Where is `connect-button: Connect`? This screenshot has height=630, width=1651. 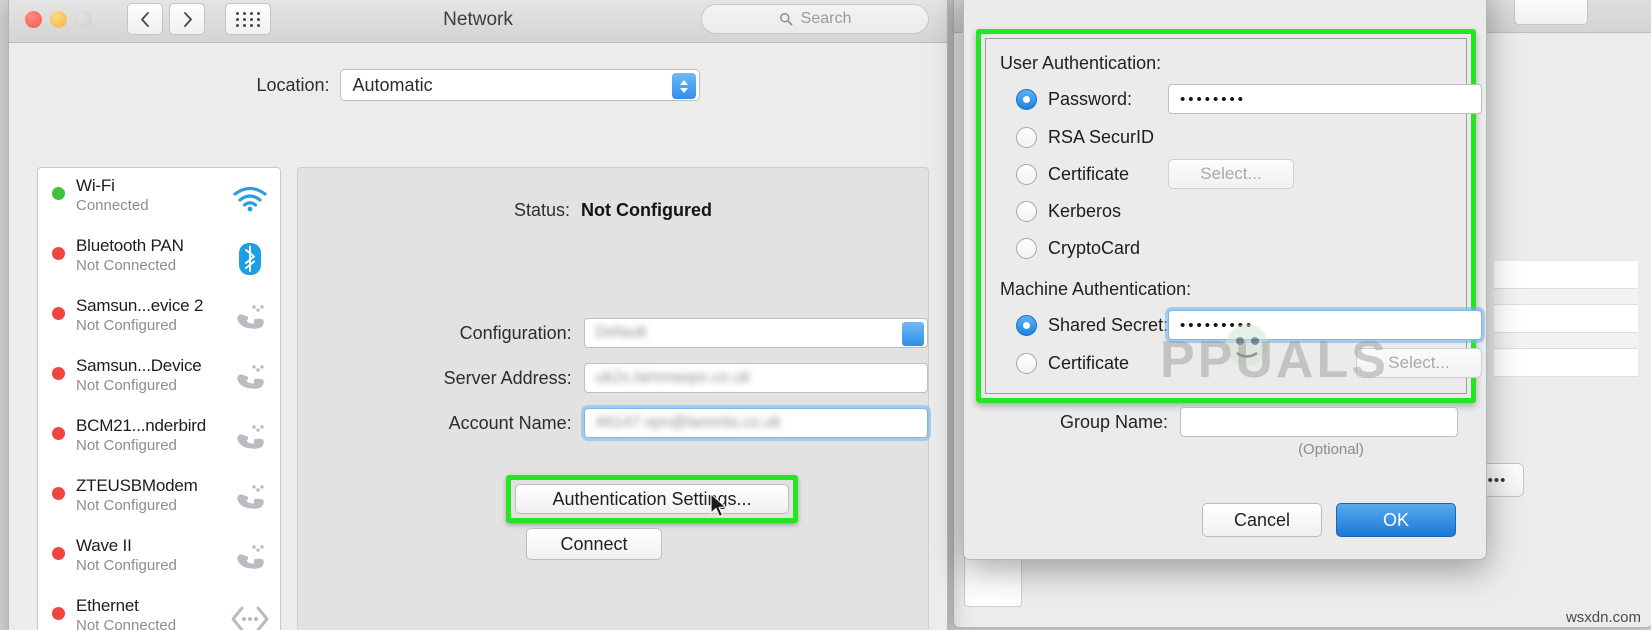
connect-button: Connect is located at coordinates (594, 544).